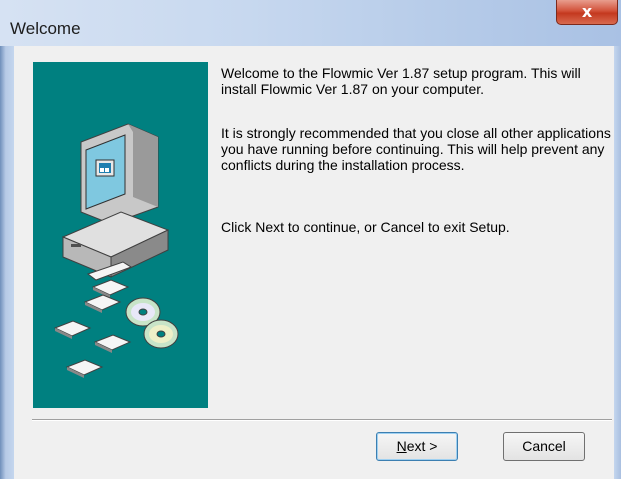  What do you see at coordinates (422, 446) in the screenshot?
I see `next-label: ext >` at bounding box center [422, 446].